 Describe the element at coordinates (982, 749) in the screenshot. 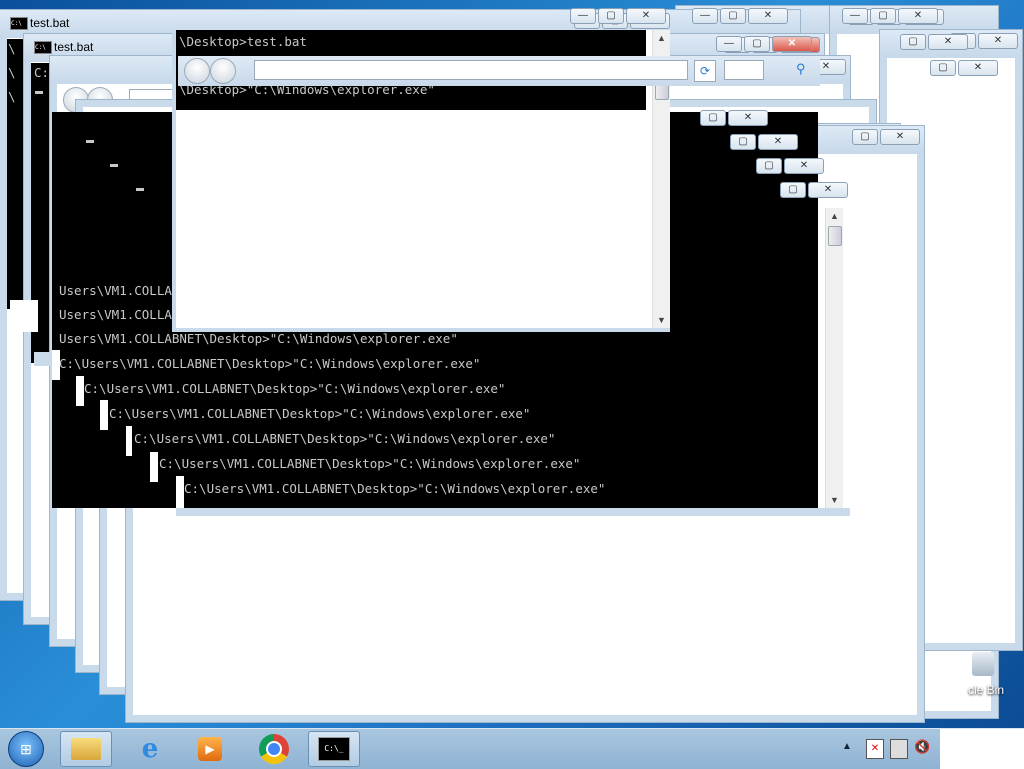

I see `taskbar-clock-area` at that location.